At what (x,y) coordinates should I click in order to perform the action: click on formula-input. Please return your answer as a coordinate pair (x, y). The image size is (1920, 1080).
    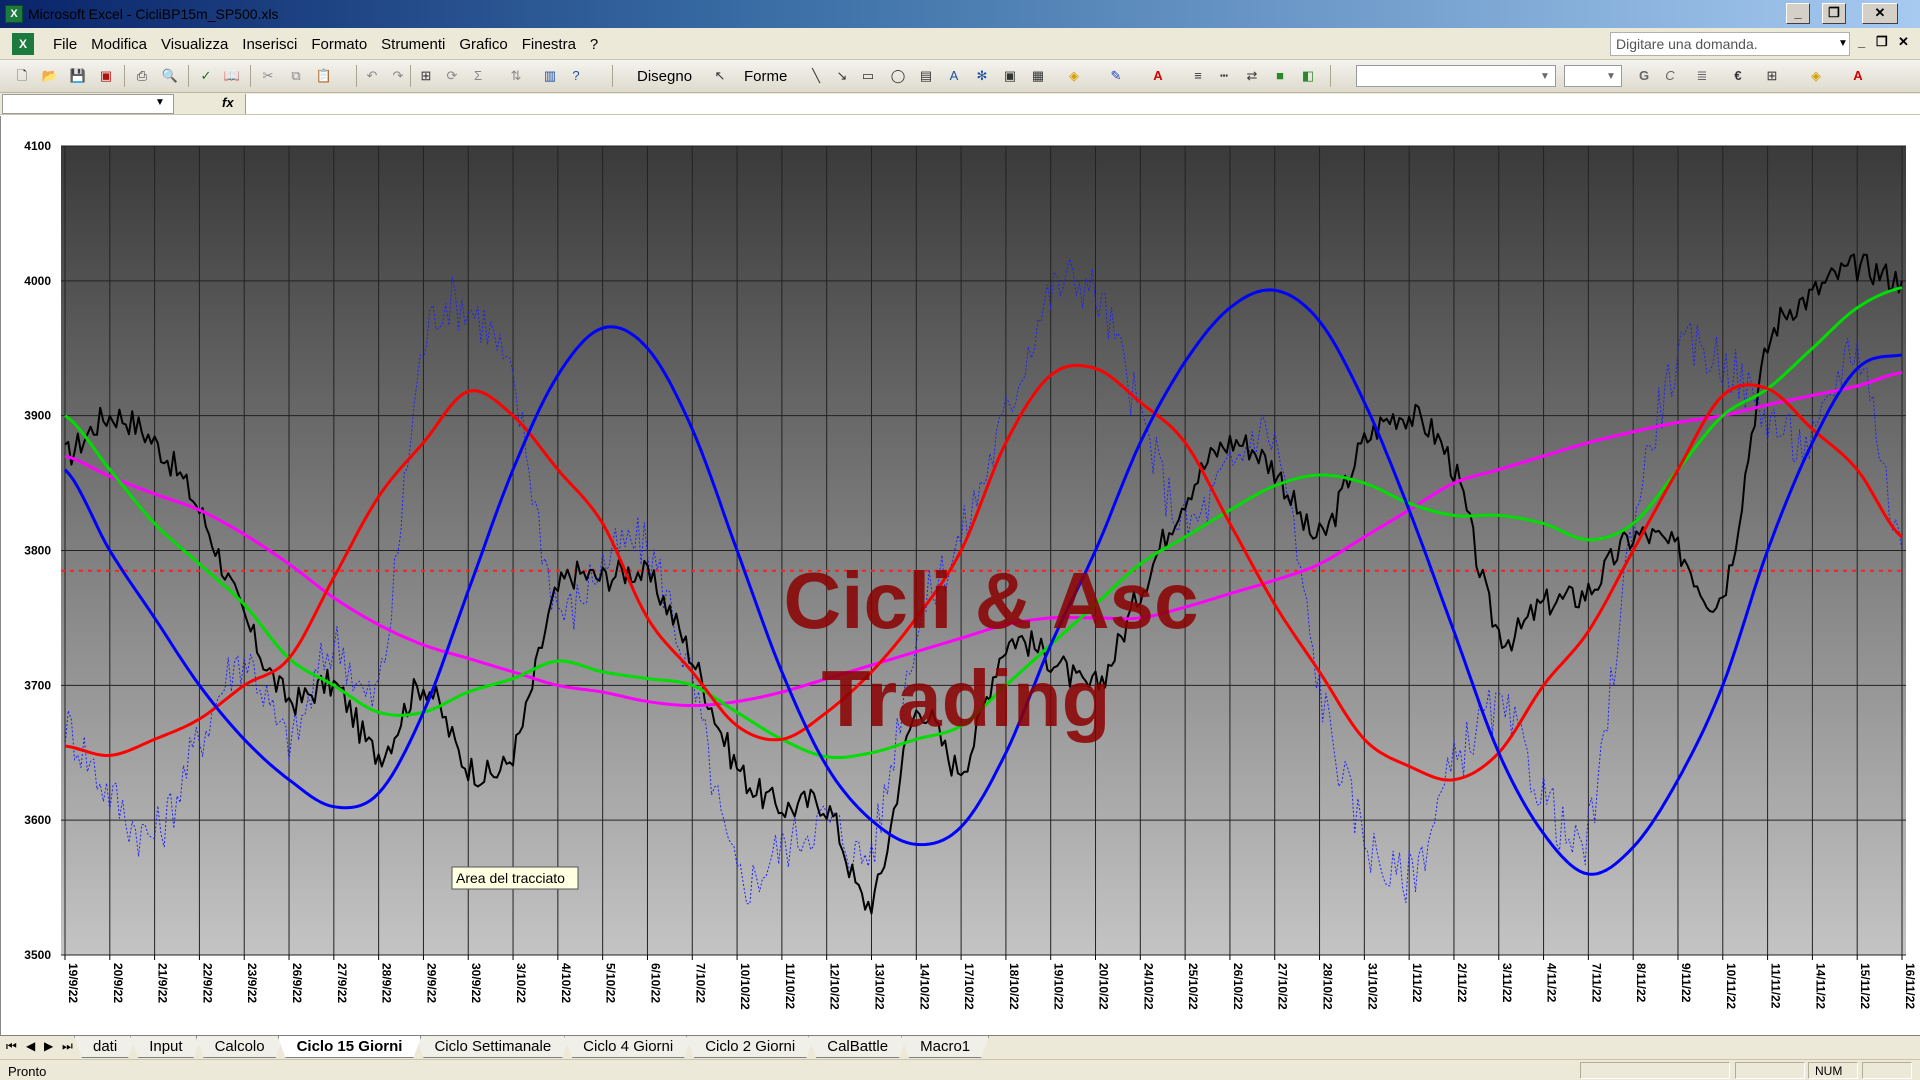
    Looking at the image, I should click on (1082, 104).